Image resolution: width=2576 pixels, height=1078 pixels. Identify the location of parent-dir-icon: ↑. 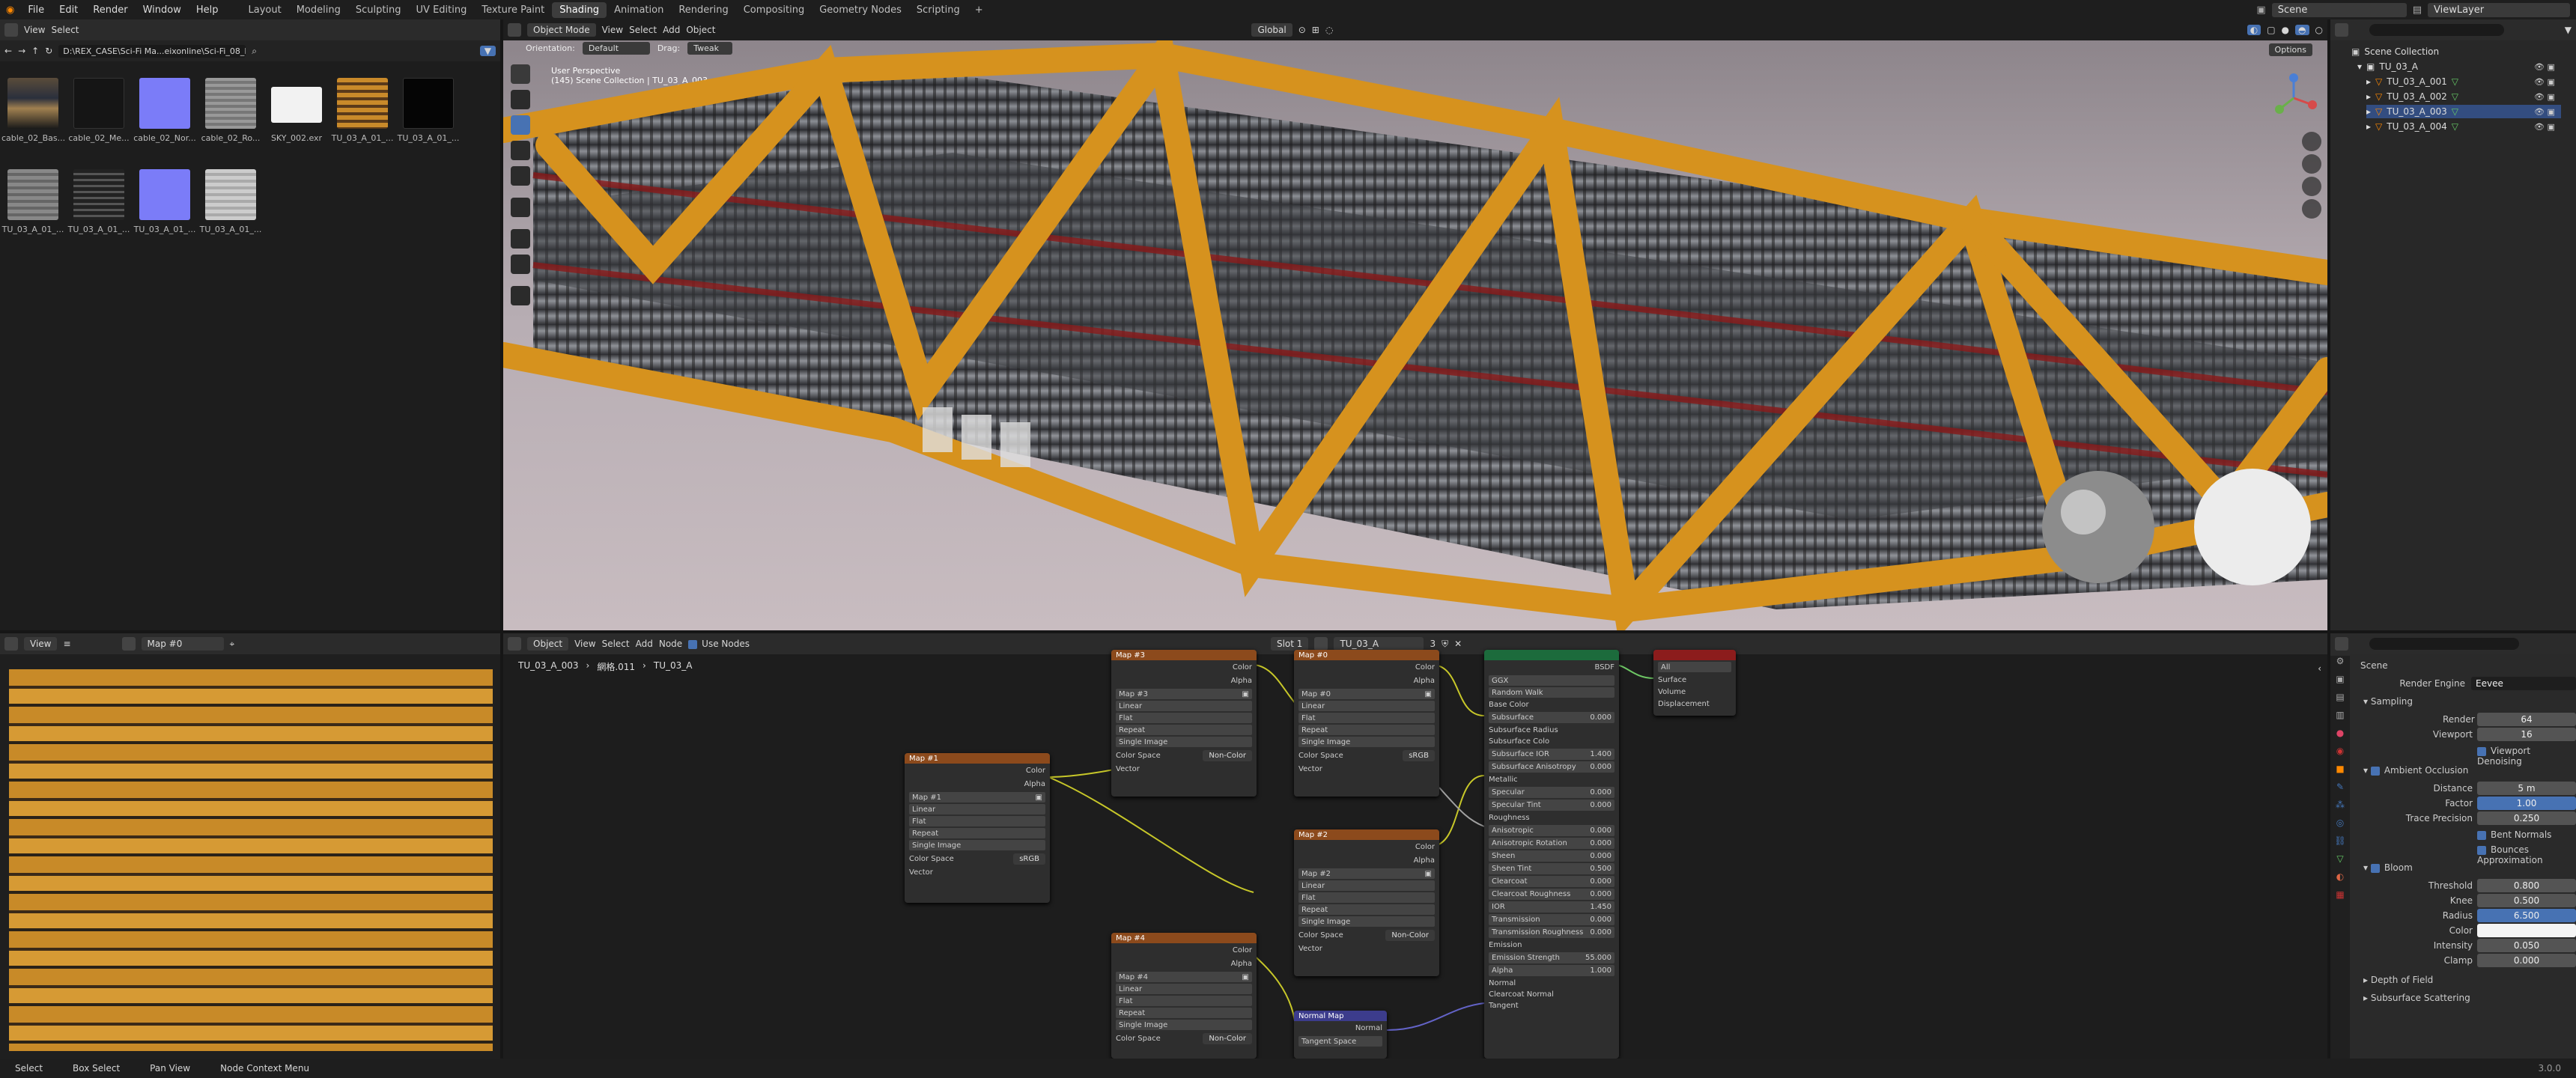
(35, 51).